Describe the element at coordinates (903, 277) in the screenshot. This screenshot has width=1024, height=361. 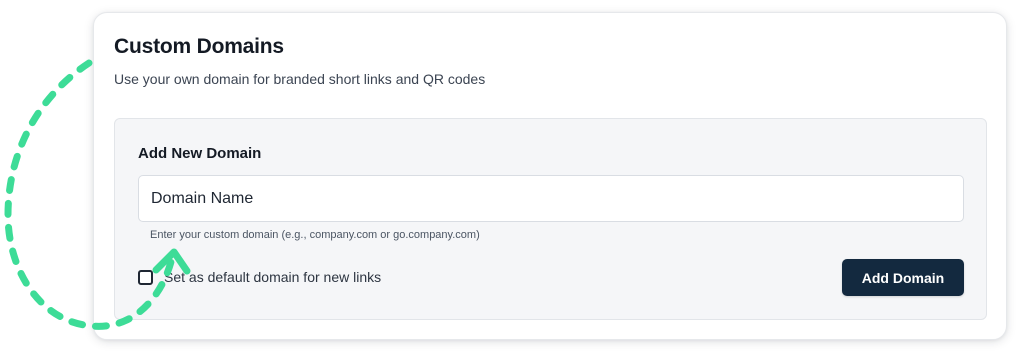
I see `add-domain-button: Add Domain` at that location.